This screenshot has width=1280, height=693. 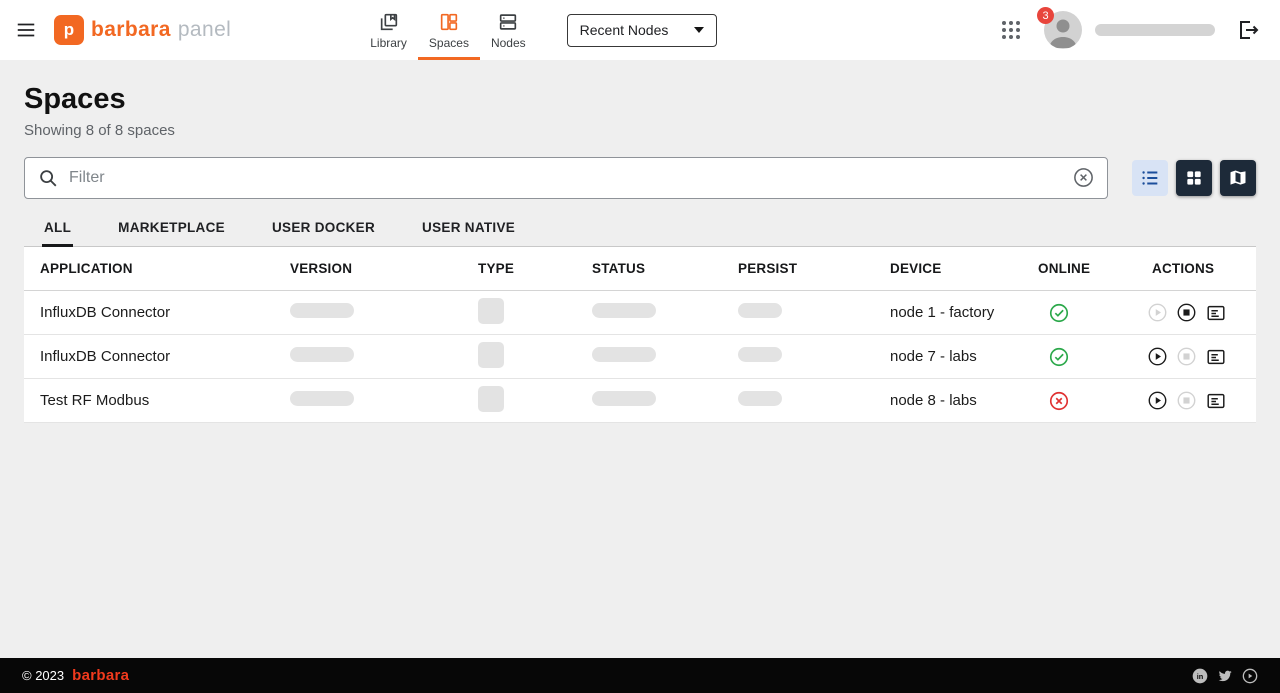 What do you see at coordinates (131, 29) in the screenshot?
I see `brand-name: barbara` at bounding box center [131, 29].